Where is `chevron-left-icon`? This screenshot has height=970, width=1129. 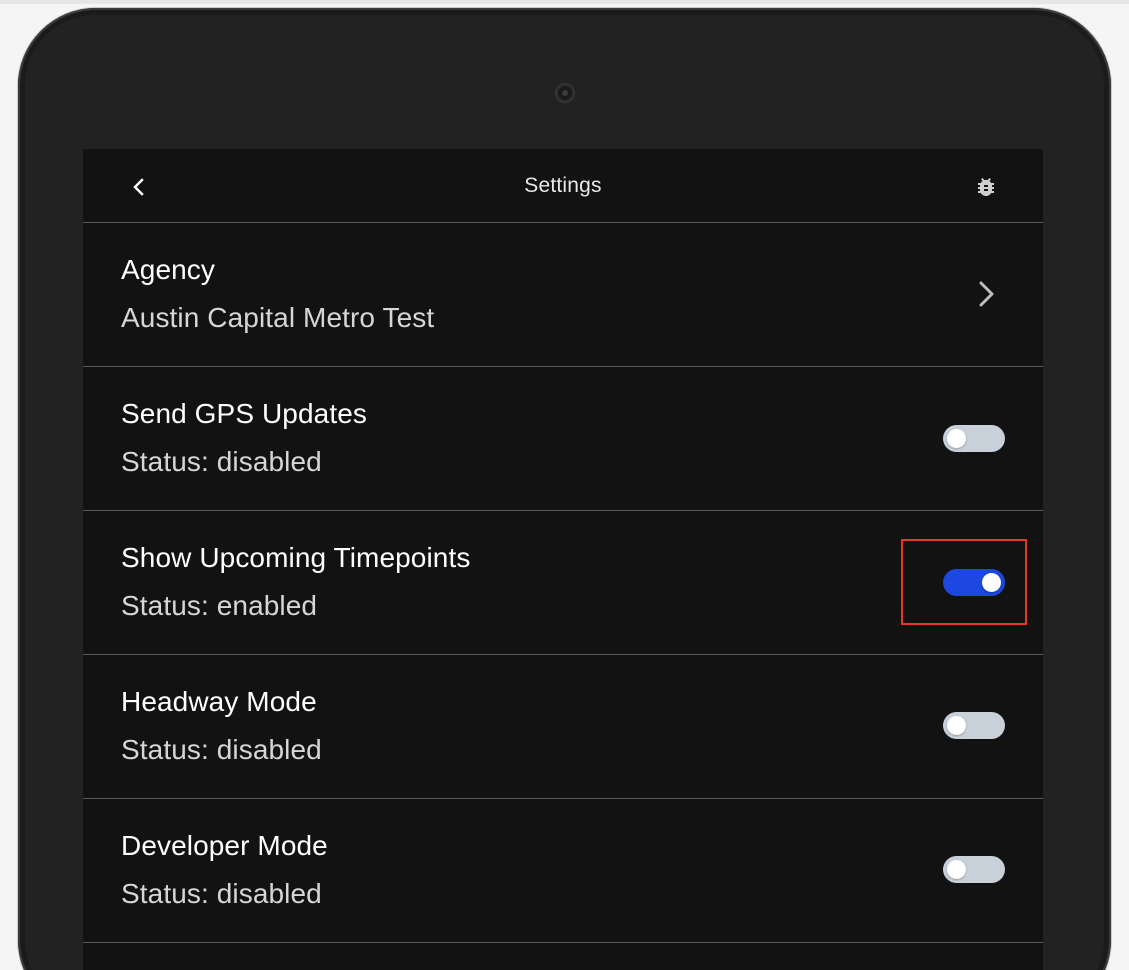
chevron-left-icon is located at coordinates (138, 187).